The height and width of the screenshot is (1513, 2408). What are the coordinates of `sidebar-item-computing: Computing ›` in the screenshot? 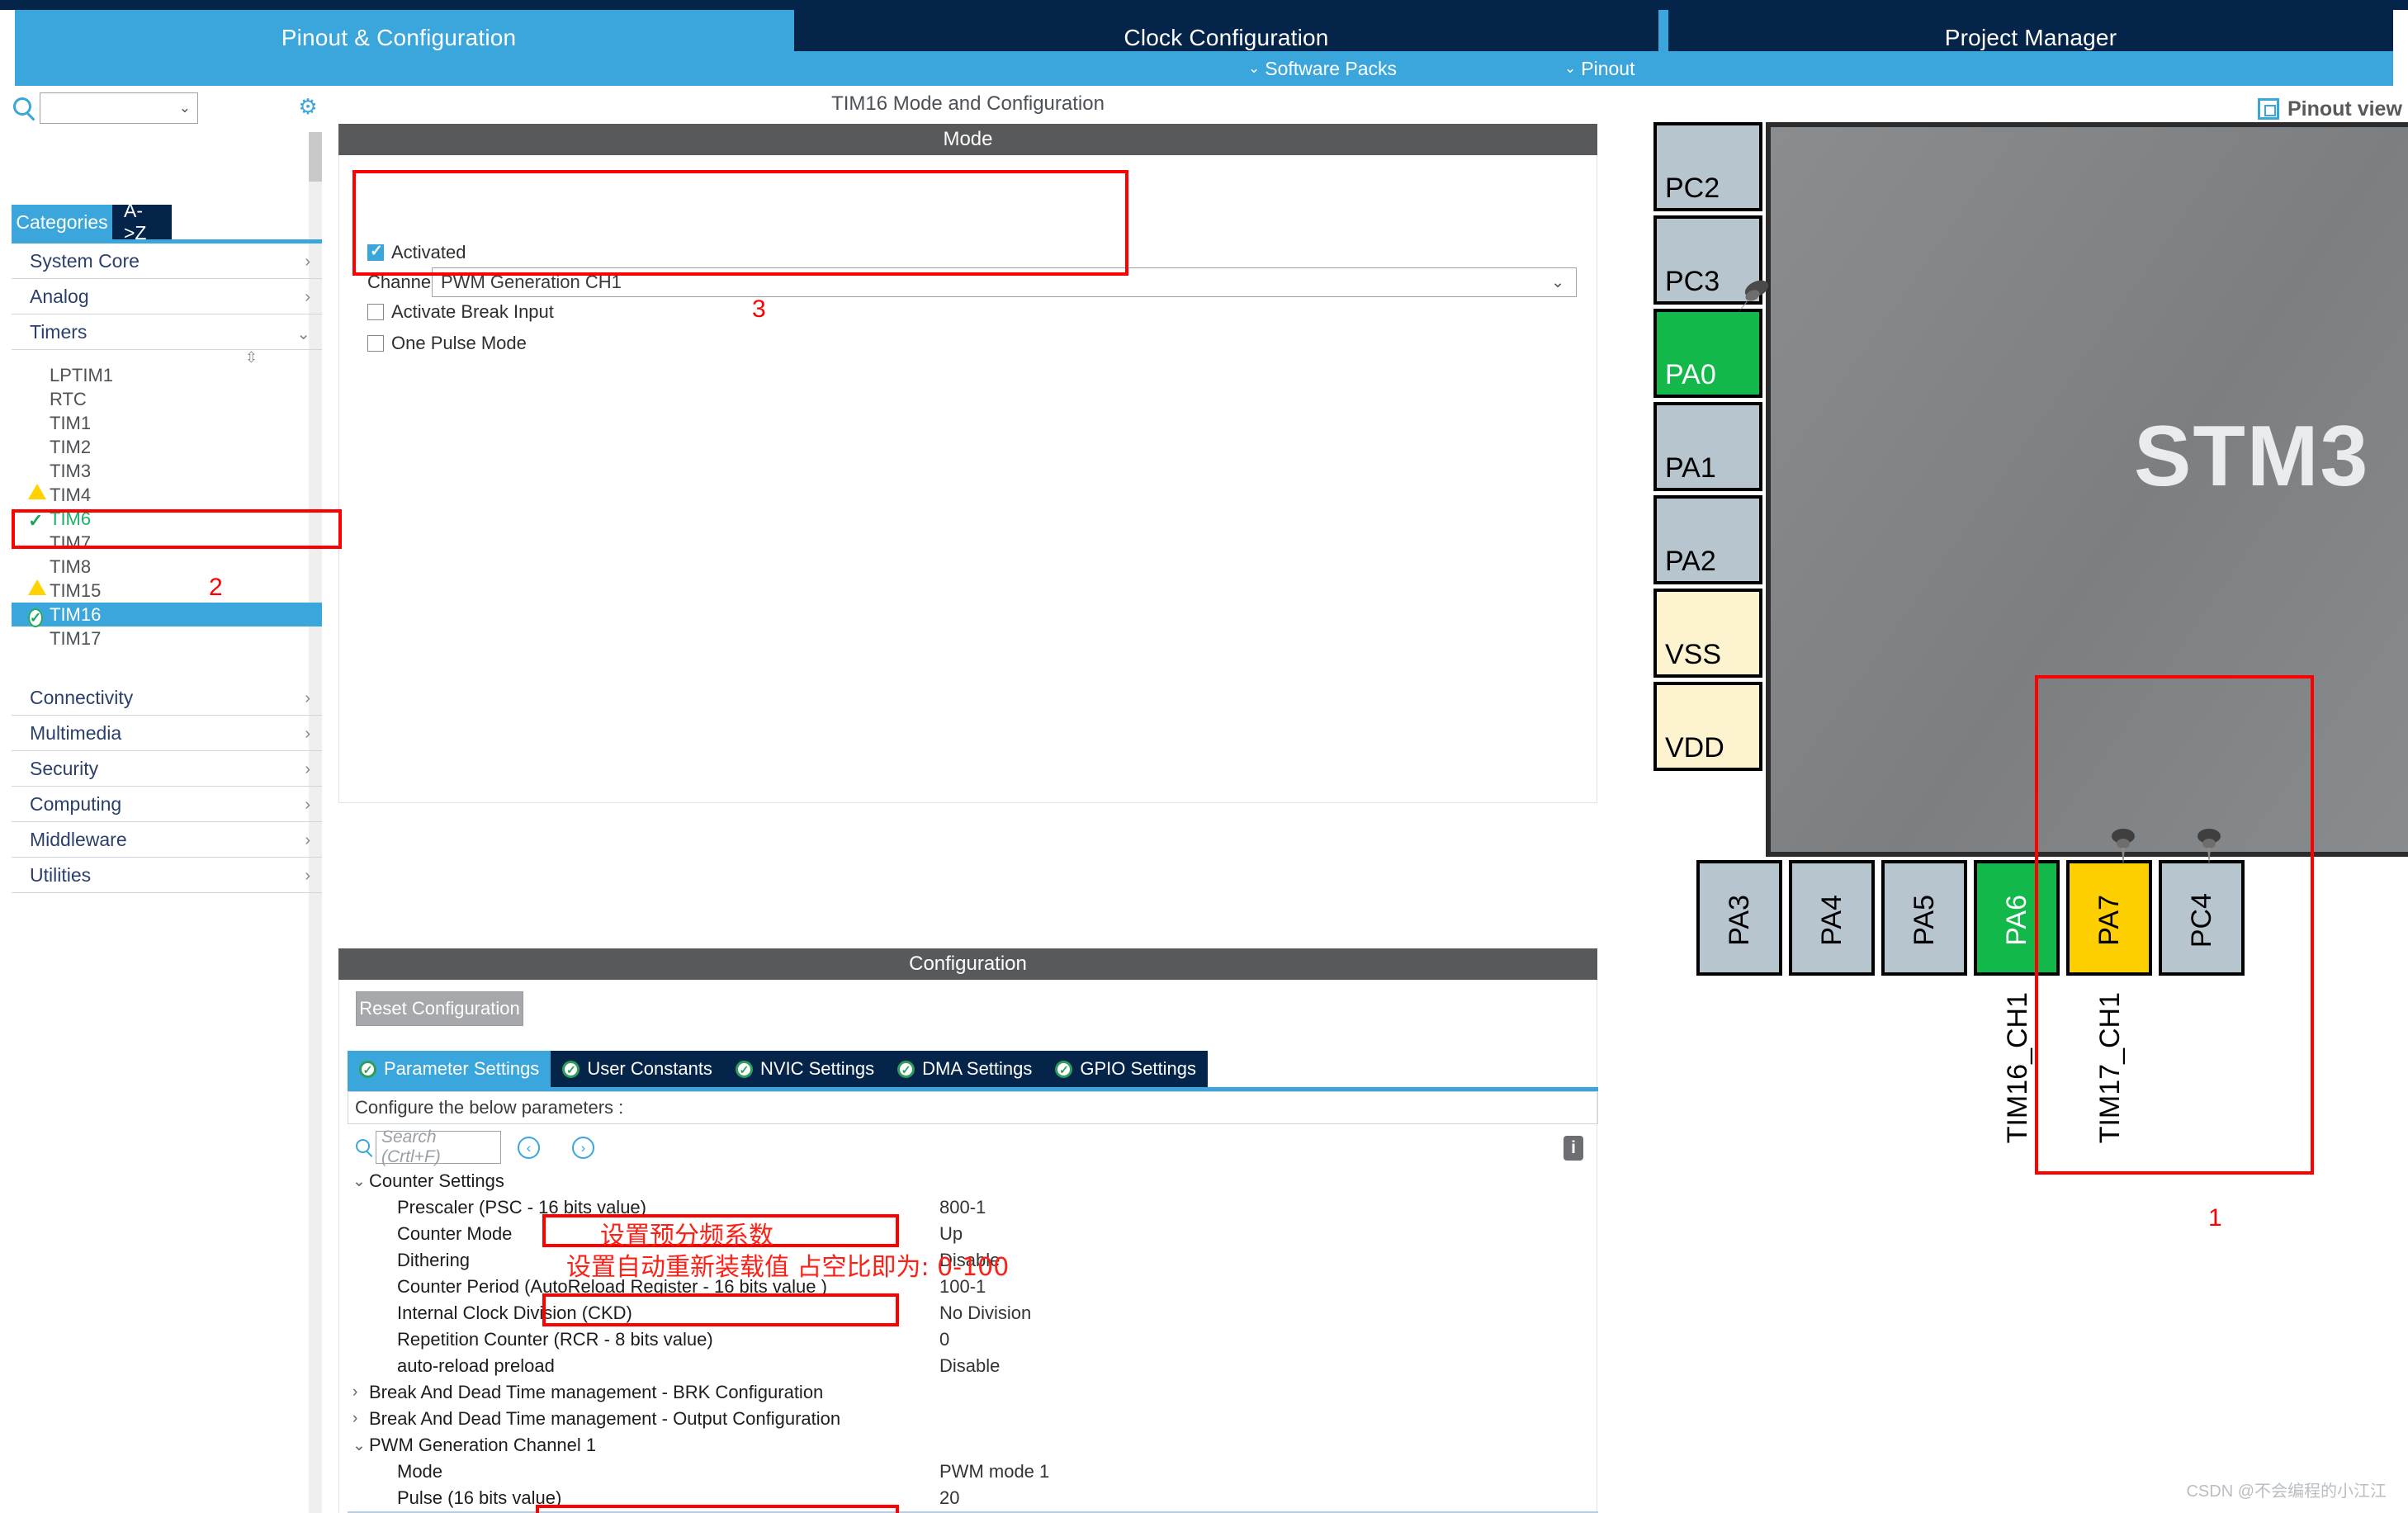 It's located at (167, 805).